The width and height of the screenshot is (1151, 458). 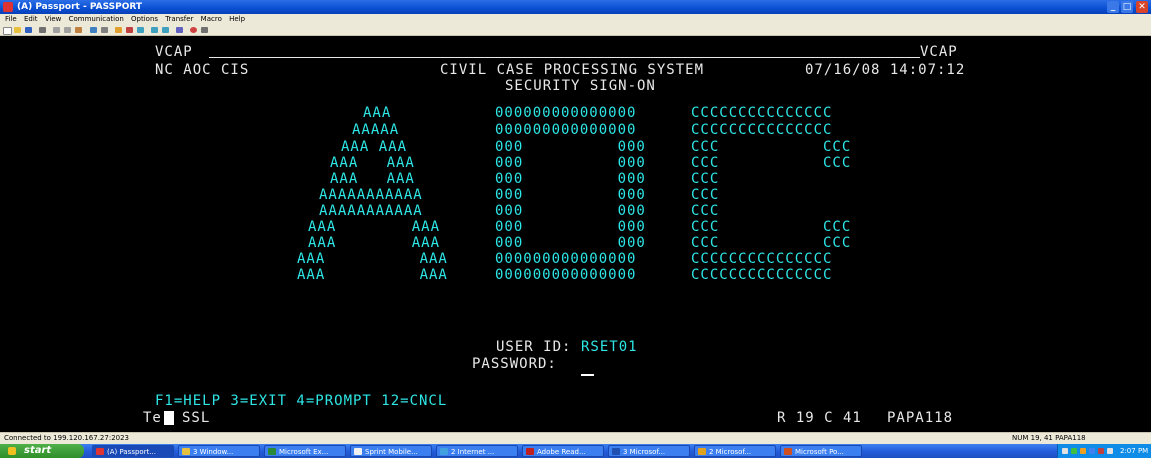 What do you see at coordinates (572, 70) in the screenshot?
I see `system-title: CIVIL CASE PROCESSING SYSTEM` at bounding box center [572, 70].